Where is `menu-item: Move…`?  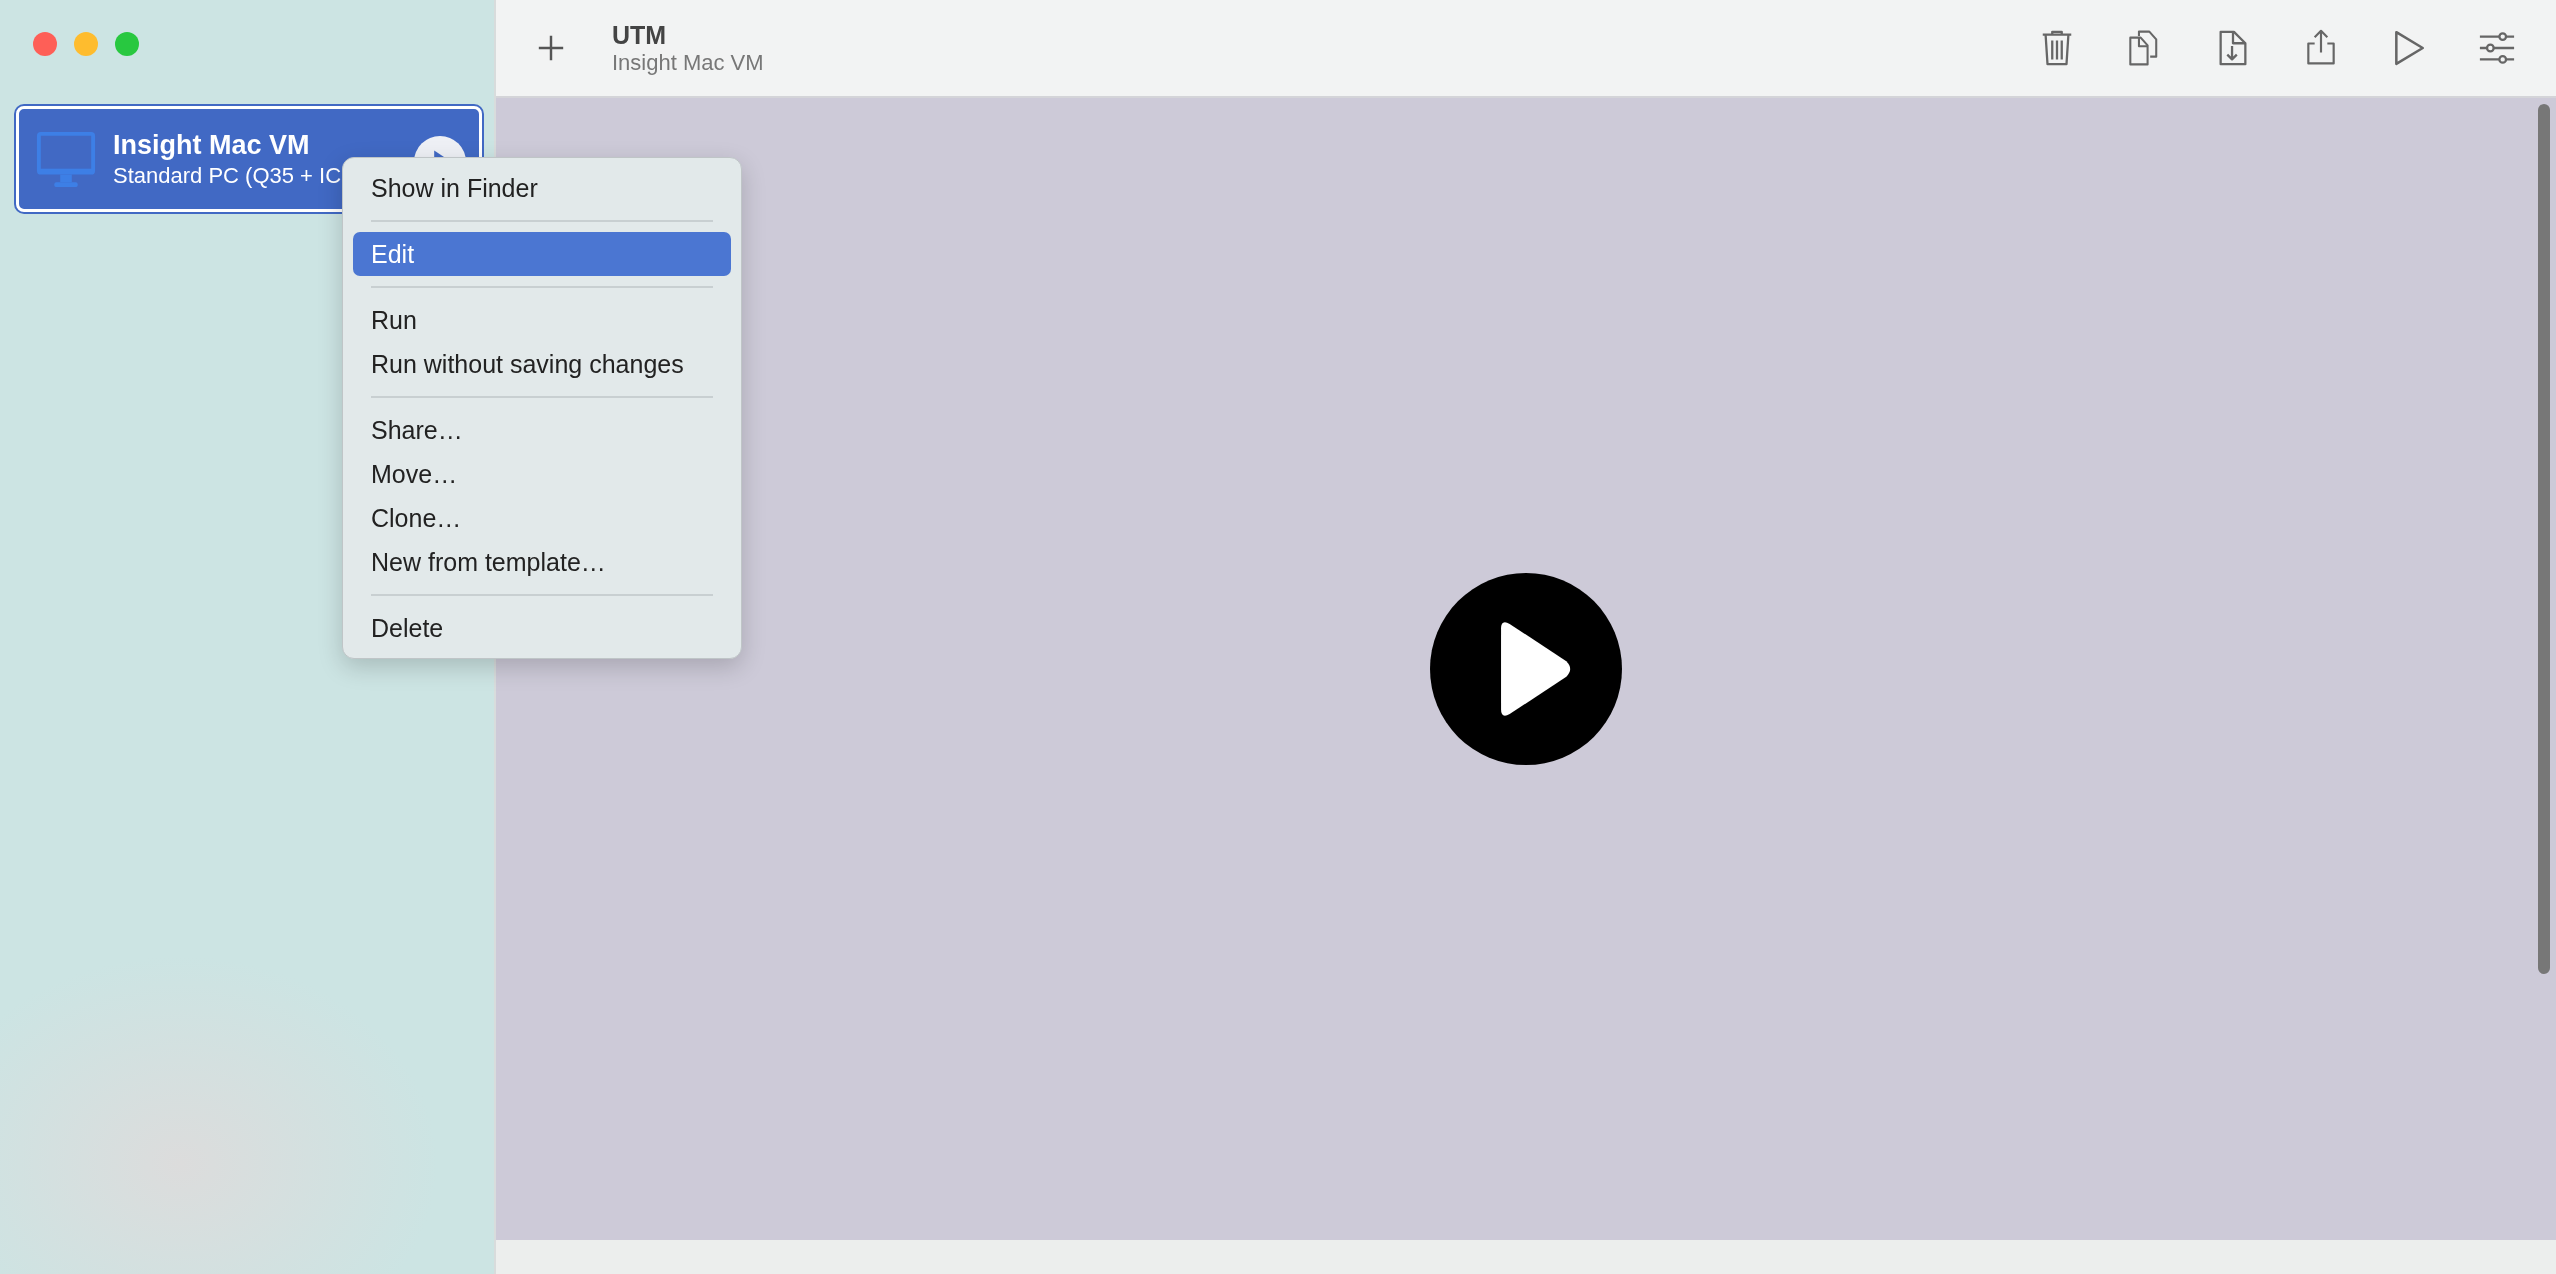 menu-item: Move… is located at coordinates (542, 474).